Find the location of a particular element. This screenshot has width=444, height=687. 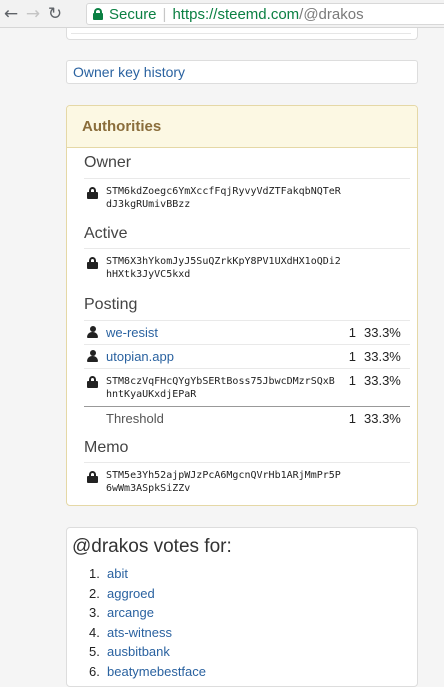

back-arrow-icon: ← is located at coordinates (11, 14).